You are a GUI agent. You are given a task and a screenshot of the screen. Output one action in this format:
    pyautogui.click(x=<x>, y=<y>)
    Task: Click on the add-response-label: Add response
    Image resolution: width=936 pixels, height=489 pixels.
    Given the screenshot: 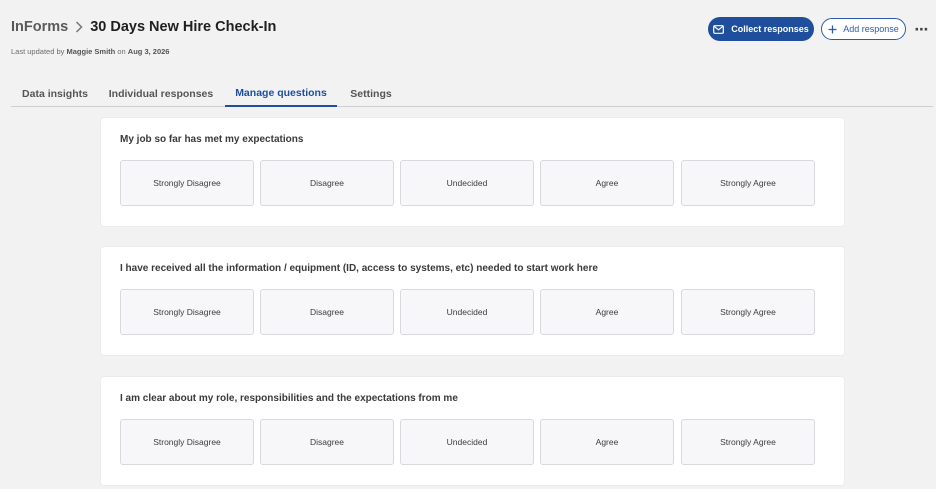 What is the action you would take?
    pyautogui.click(x=871, y=29)
    